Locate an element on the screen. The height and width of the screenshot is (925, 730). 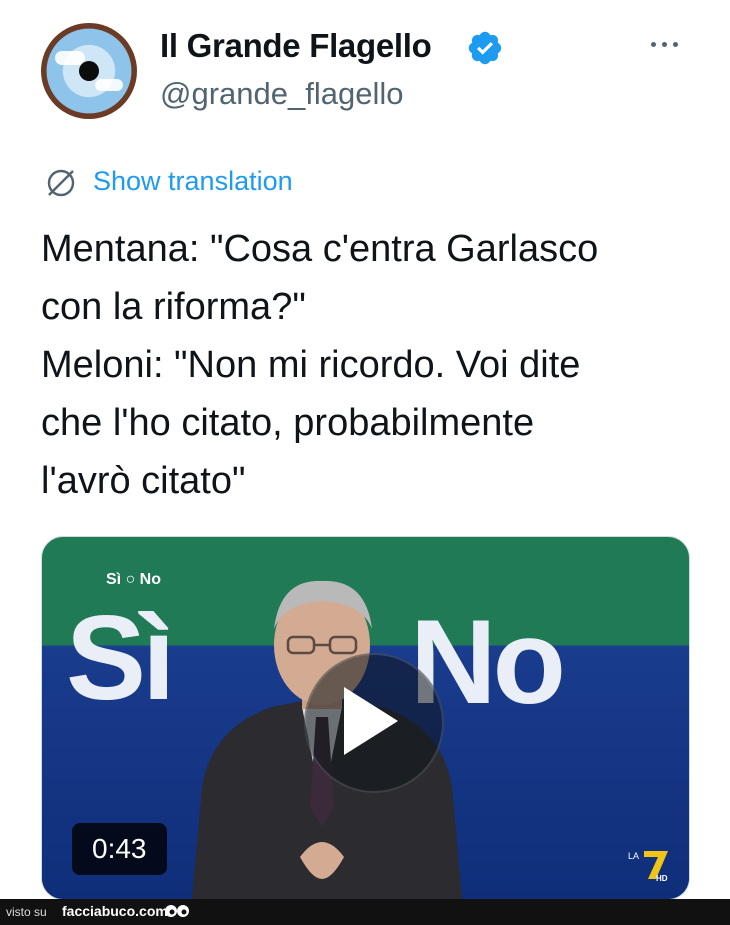
tweet-text-line: che l'ho citato, probabilmente is located at coordinates (288, 423).